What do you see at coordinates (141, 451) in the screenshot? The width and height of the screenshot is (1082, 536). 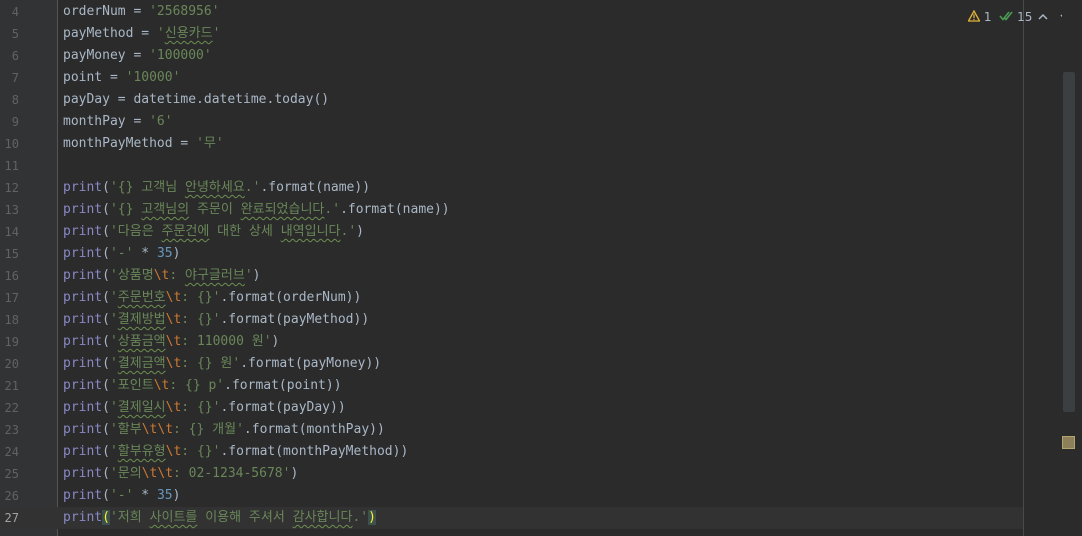 I see `code-token: 할부유형` at bounding box center [141, 451].